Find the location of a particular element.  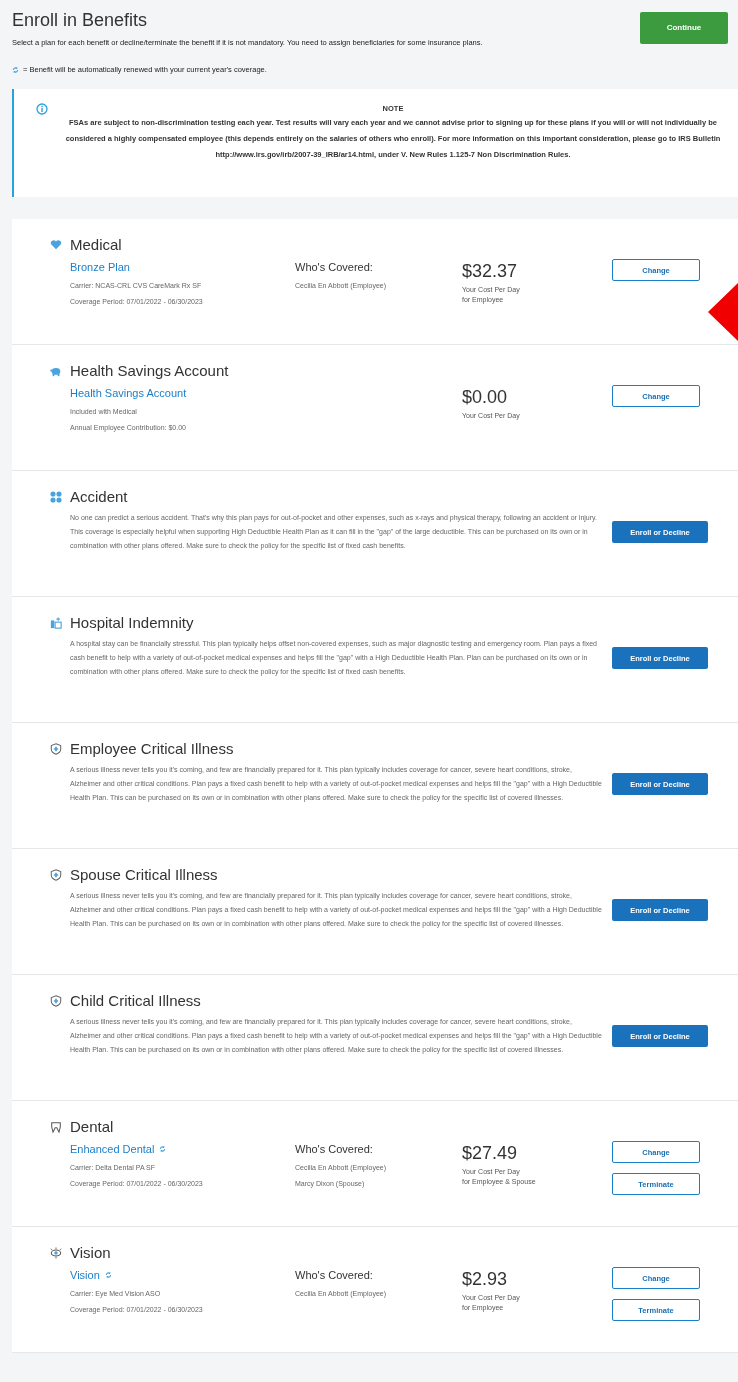

plan-link: Bronze Plan is located at coordinates (100, 267).